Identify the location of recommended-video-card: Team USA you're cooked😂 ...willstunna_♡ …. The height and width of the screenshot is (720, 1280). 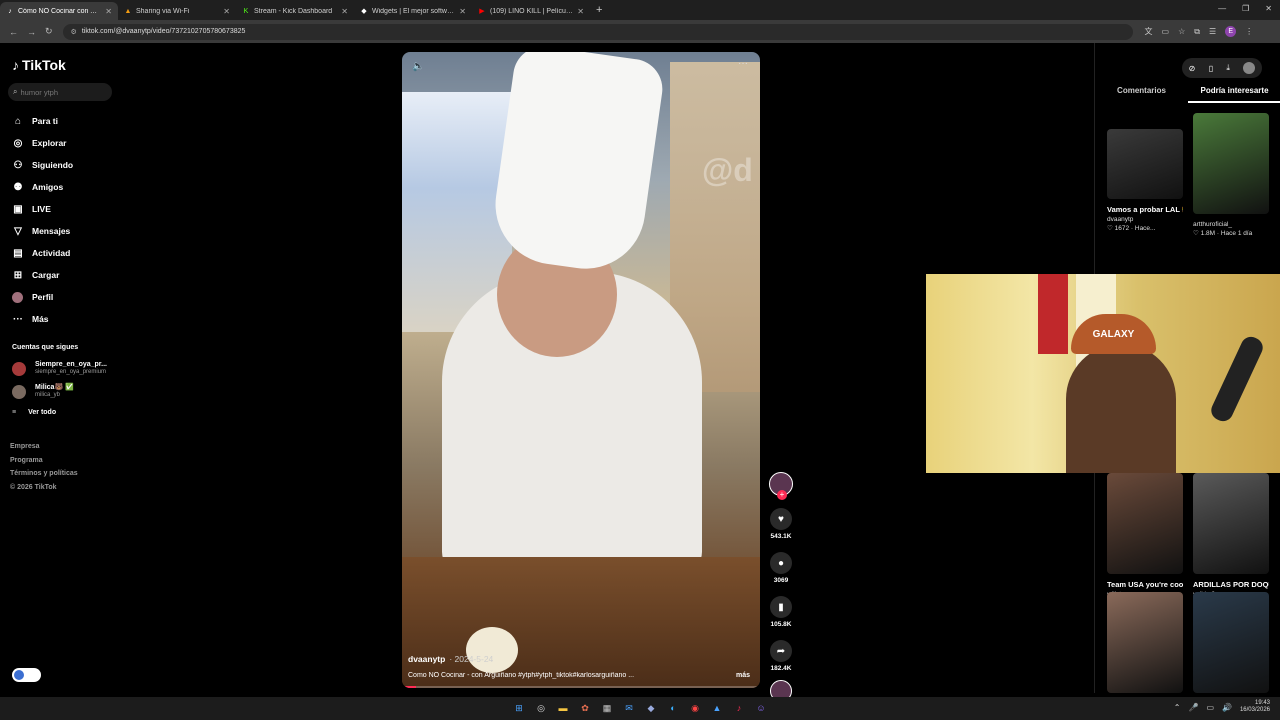
(1145, 540).